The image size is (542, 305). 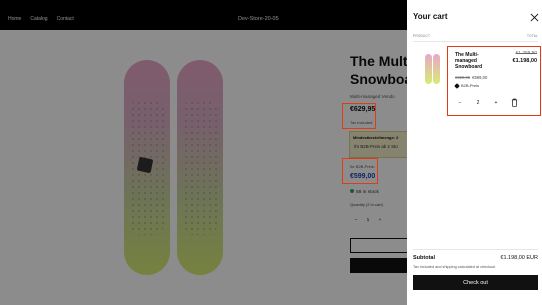 I want to click on column-header-product: PRODUCT, so click(x=422, y=36).